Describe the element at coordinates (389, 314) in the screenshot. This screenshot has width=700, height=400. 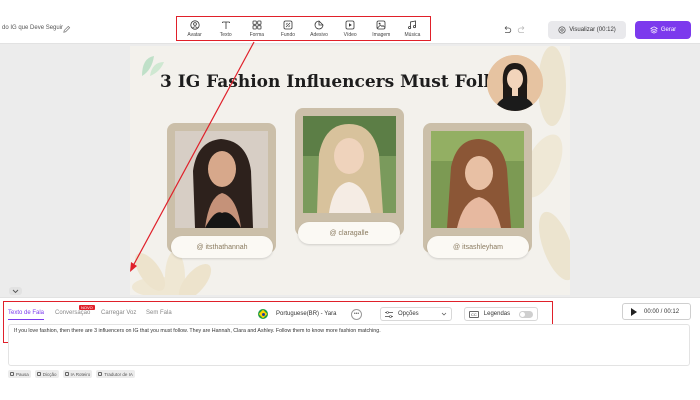
I see `sliders-icon` at that location.